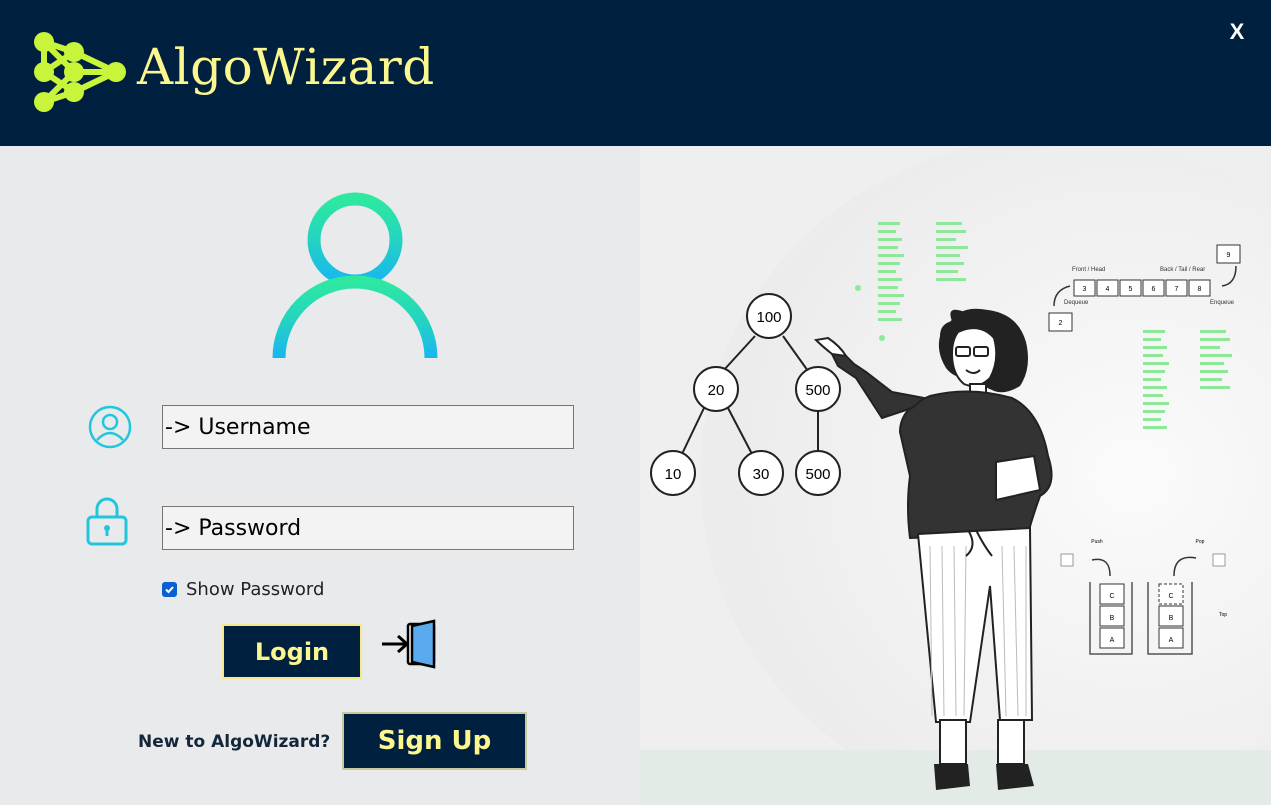 The width and height of the screenshot is (1271, 805). I want to click on show-password-checkbox, so click(169, 589).